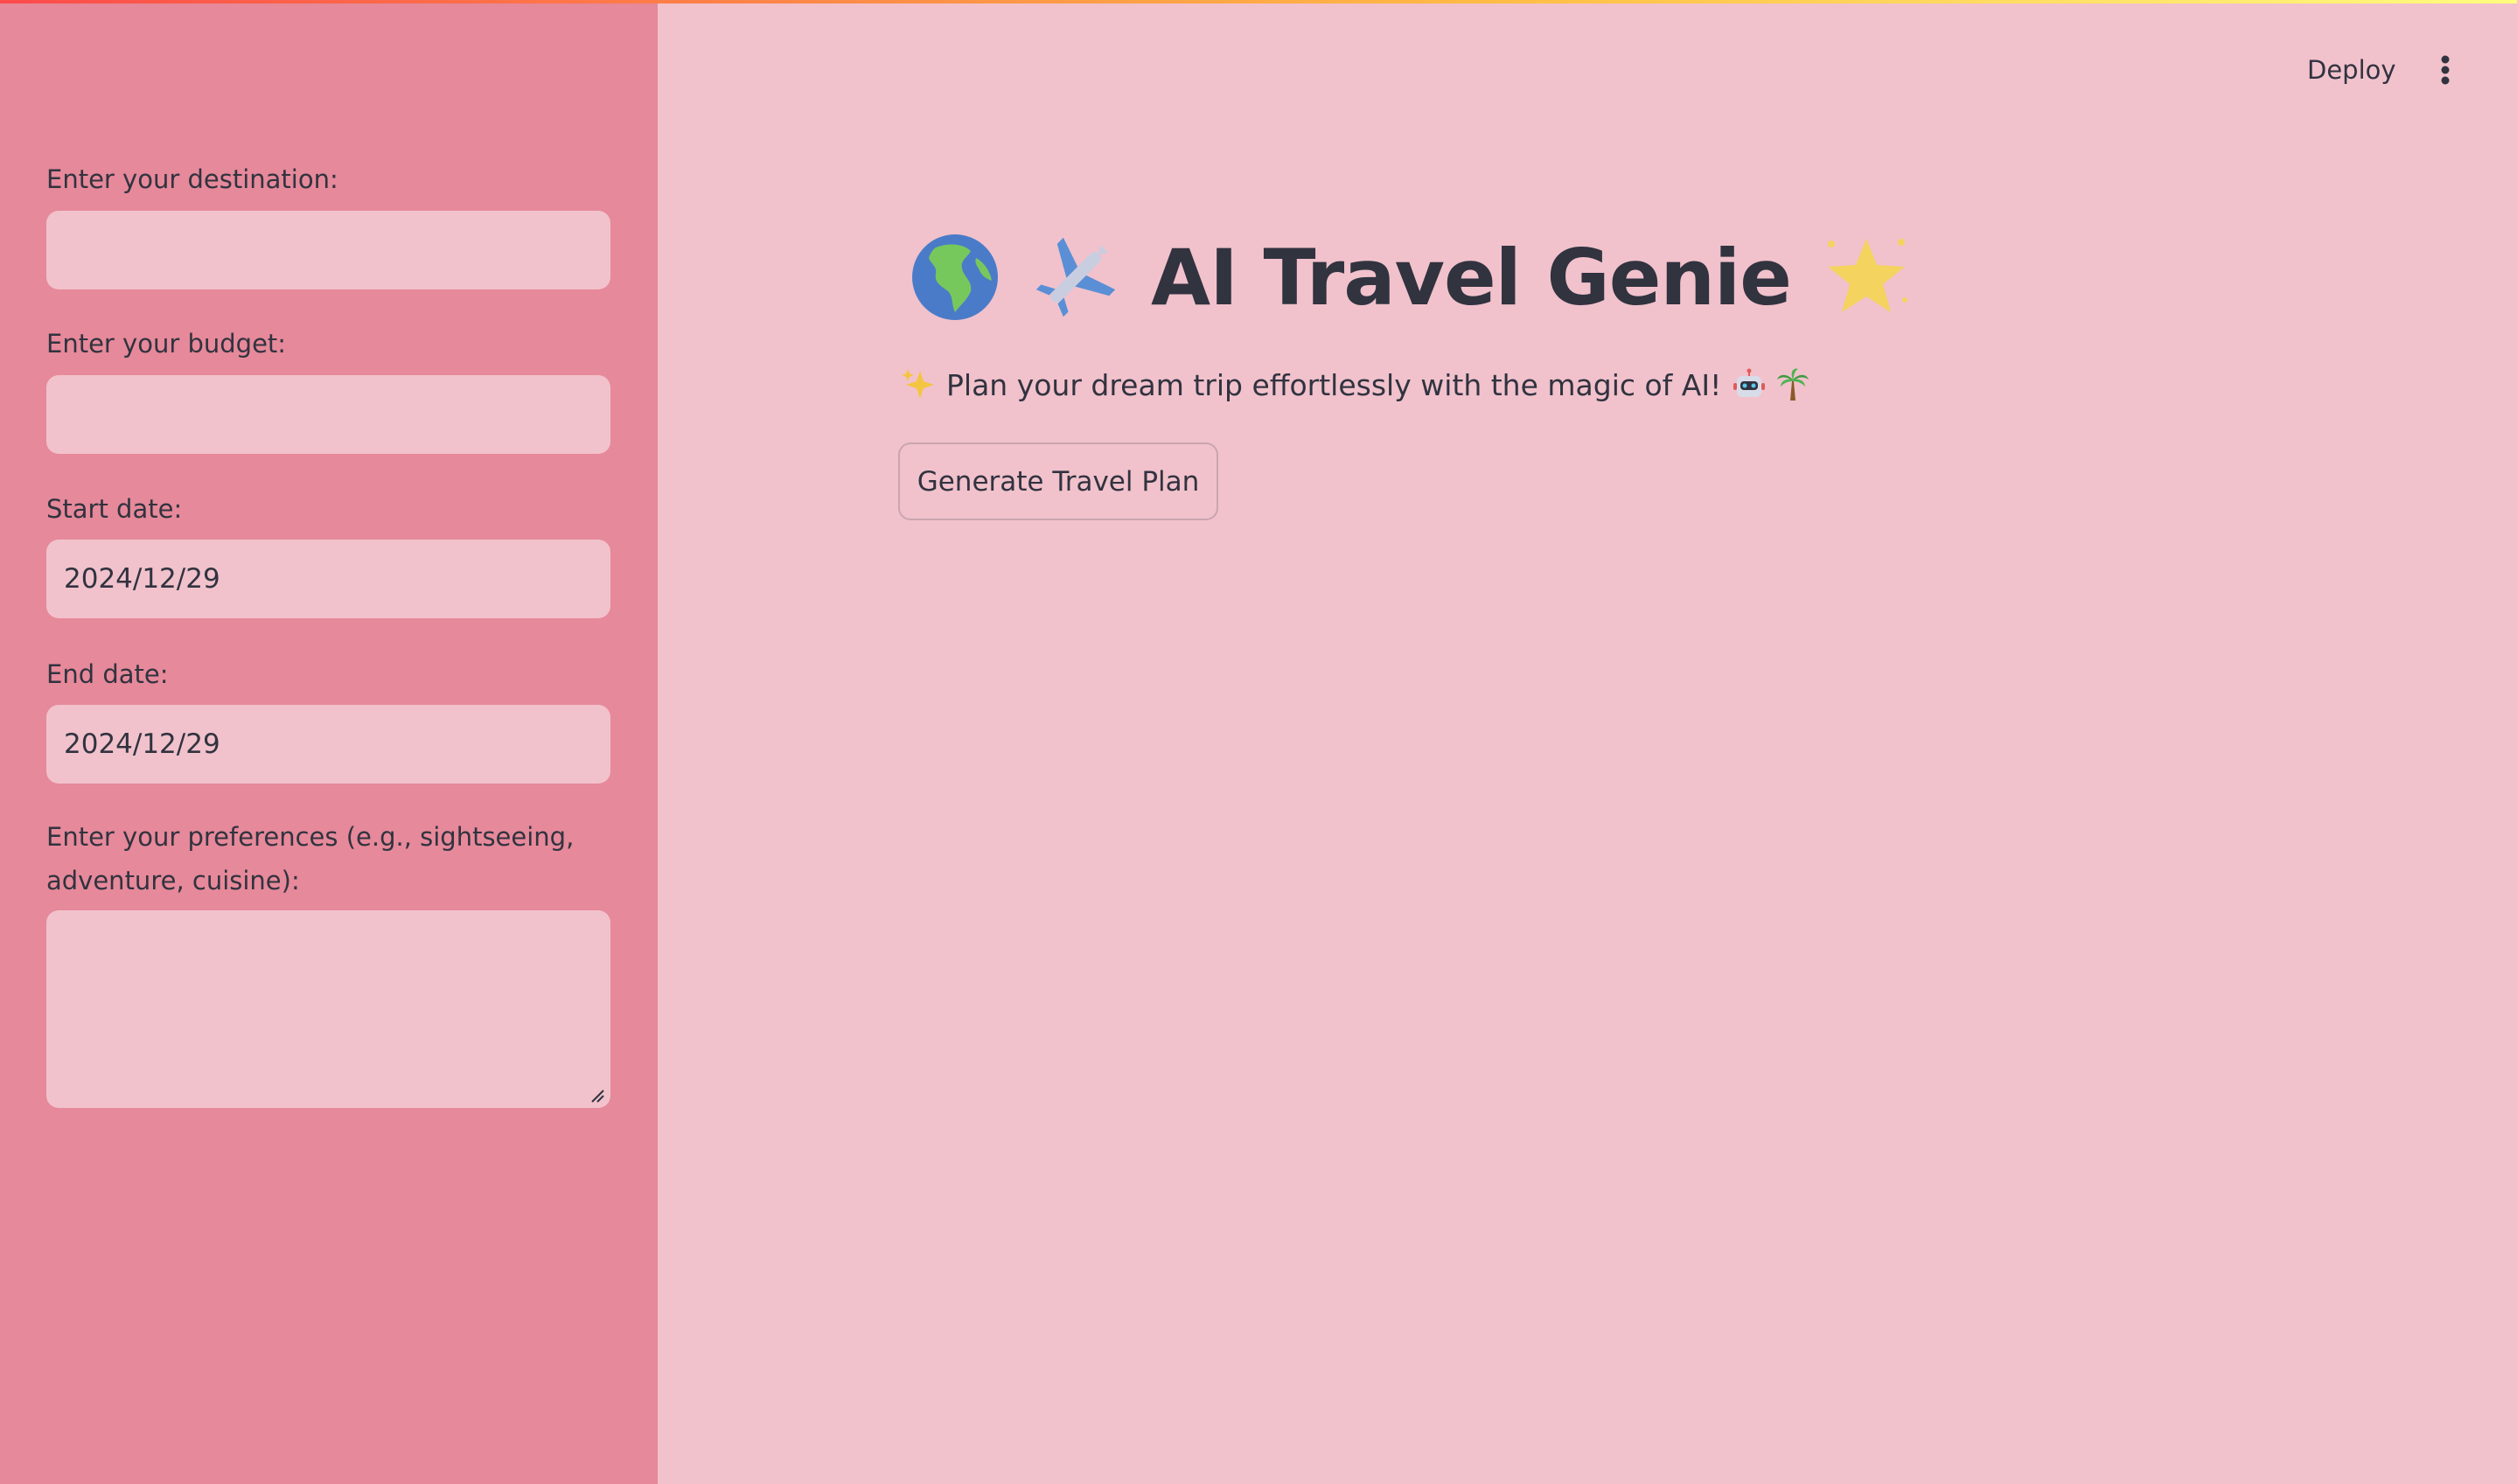 This screenshot has height=1484, width=2517. Describe the element at coordinates (328, 579) in the screenshot. I see `start-date-input` at that location.